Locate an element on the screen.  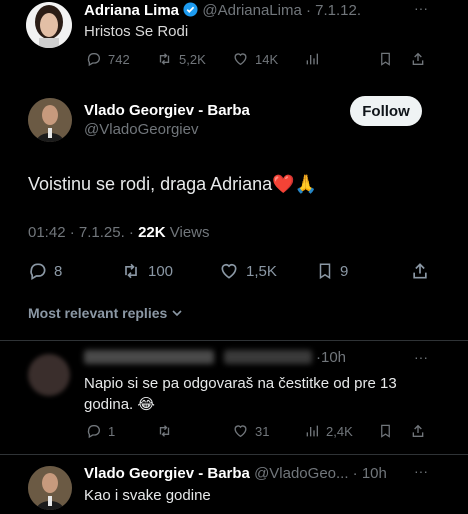
tweet1-bookmark-button is located at coordinates (385, 59).